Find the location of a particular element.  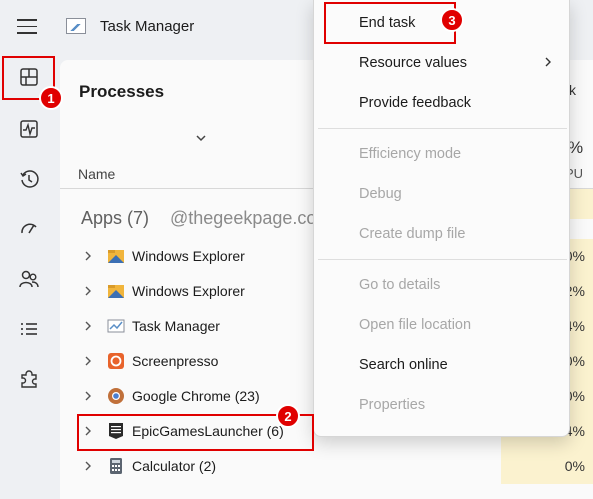

nav-app-history is located at coordinates (29, 179).